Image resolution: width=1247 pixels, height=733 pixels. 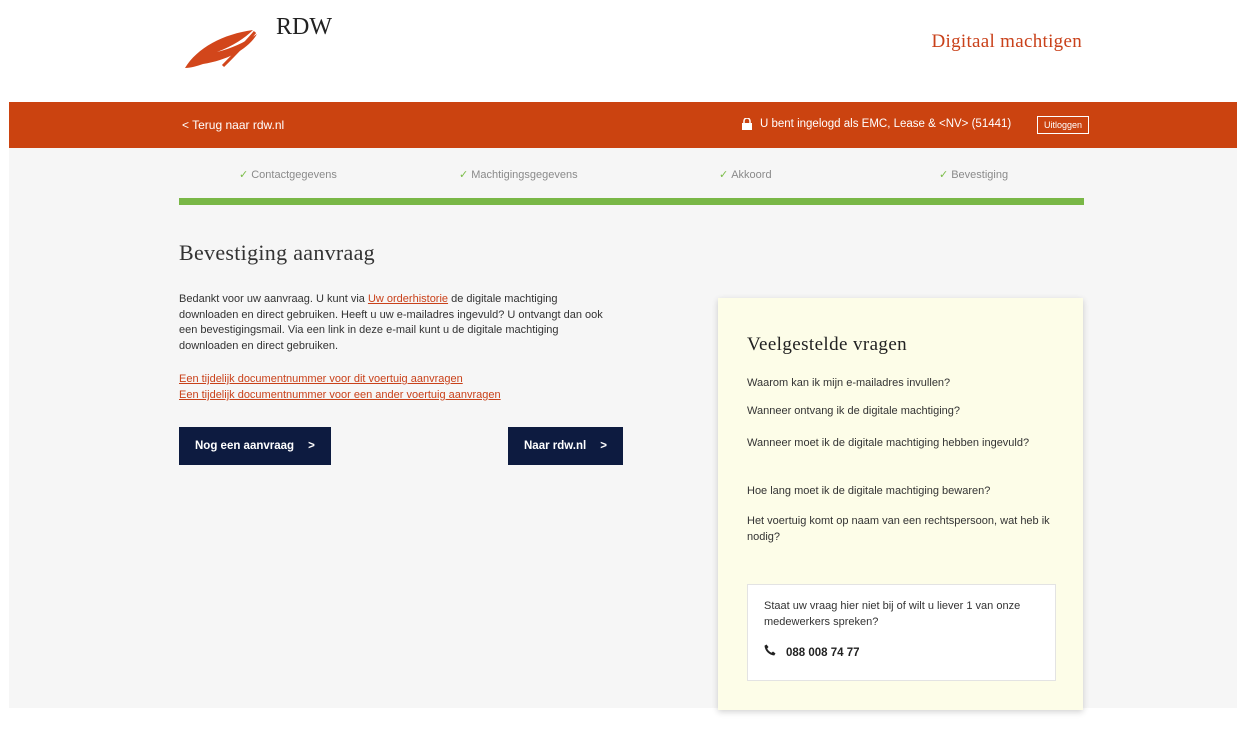 I want to click on page-title: Bevestiging aanvraag, so click(x=277, y=252).